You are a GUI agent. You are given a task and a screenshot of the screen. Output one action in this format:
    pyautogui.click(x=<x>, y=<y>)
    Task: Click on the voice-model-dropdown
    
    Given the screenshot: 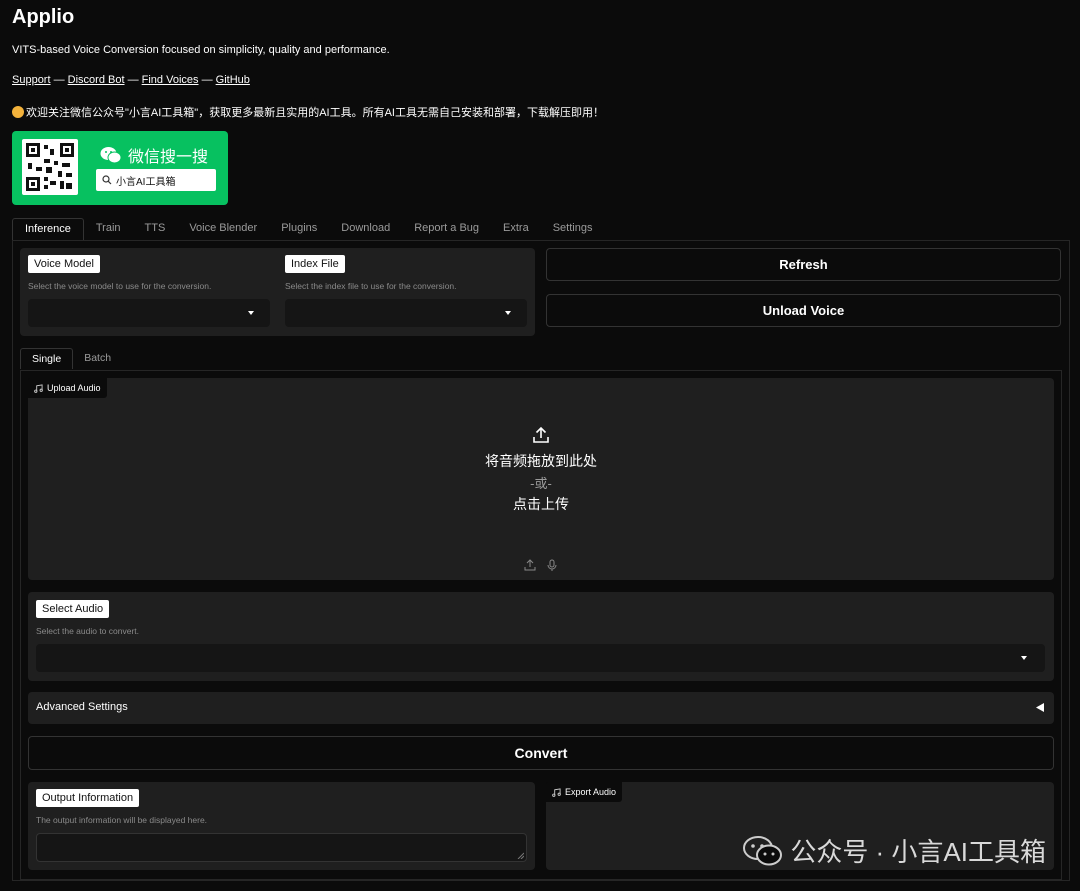 What is the action you would take?
    pyautogui.click(x=149, y=313)
    